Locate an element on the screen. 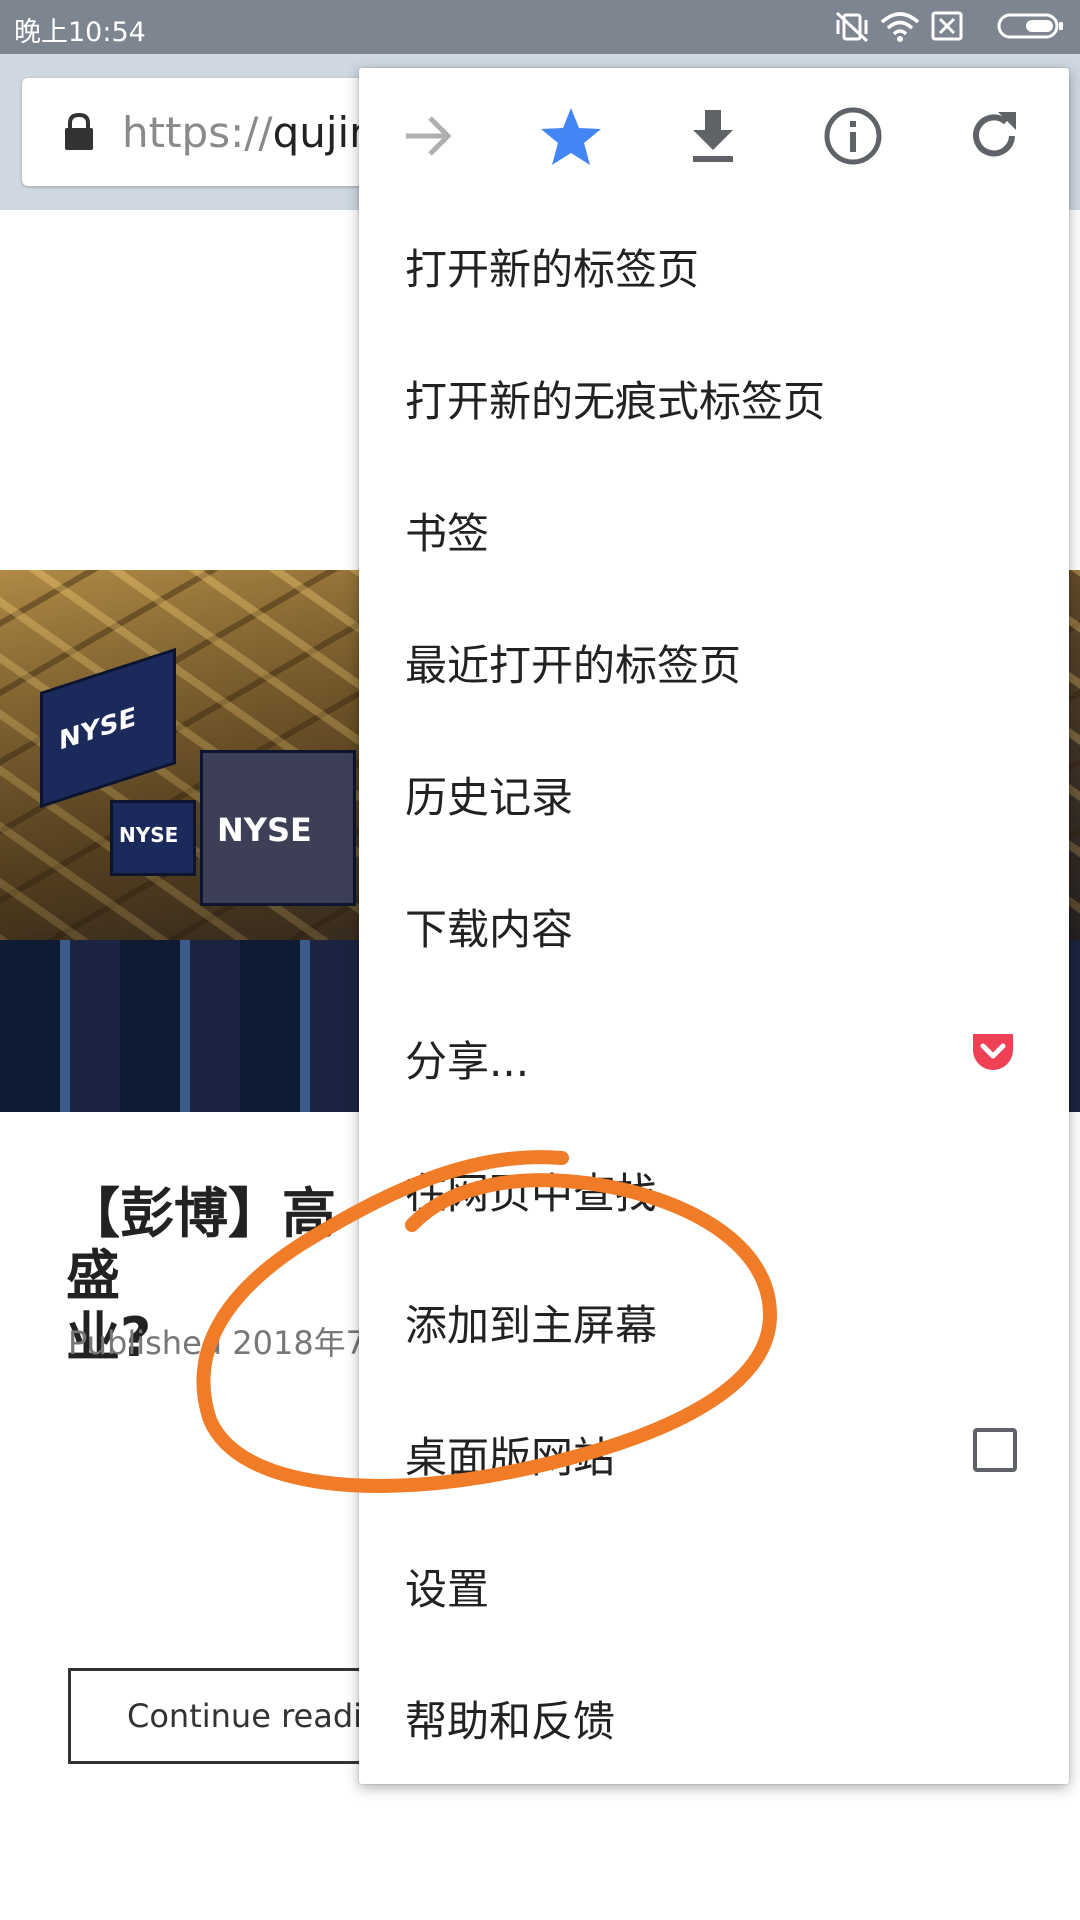  menu-item-new-tab: 打开新的标签页 is located at coordinates (714, 264).